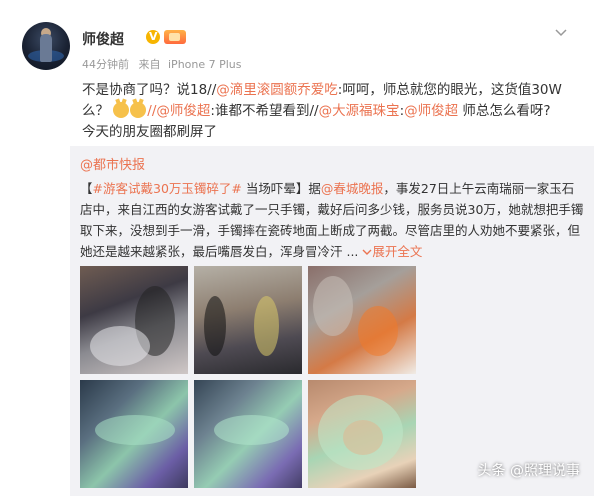 This screenshot has width=594, height=496. Describe the element at coordinates (178, 111) in the screenshot. I see `mention-link: //@师俊超` at that location.